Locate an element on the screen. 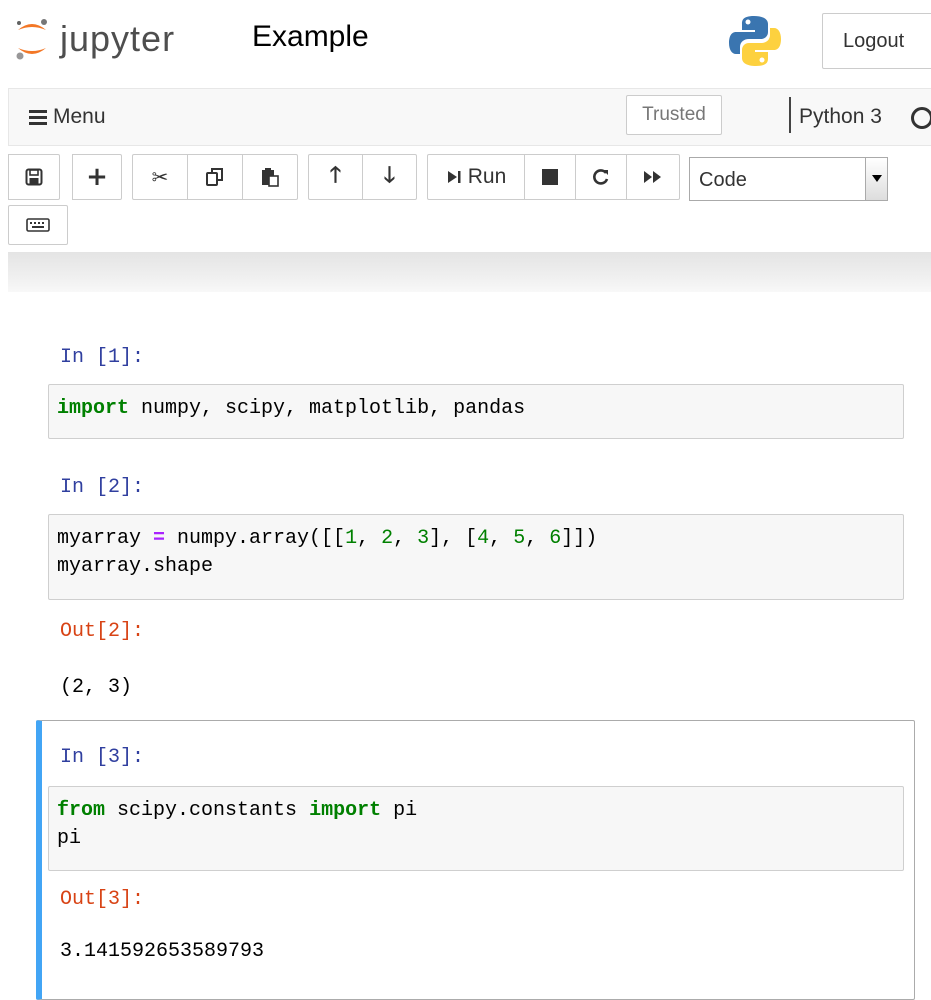  chevron-down-icon is located at coordinates (876, 179).